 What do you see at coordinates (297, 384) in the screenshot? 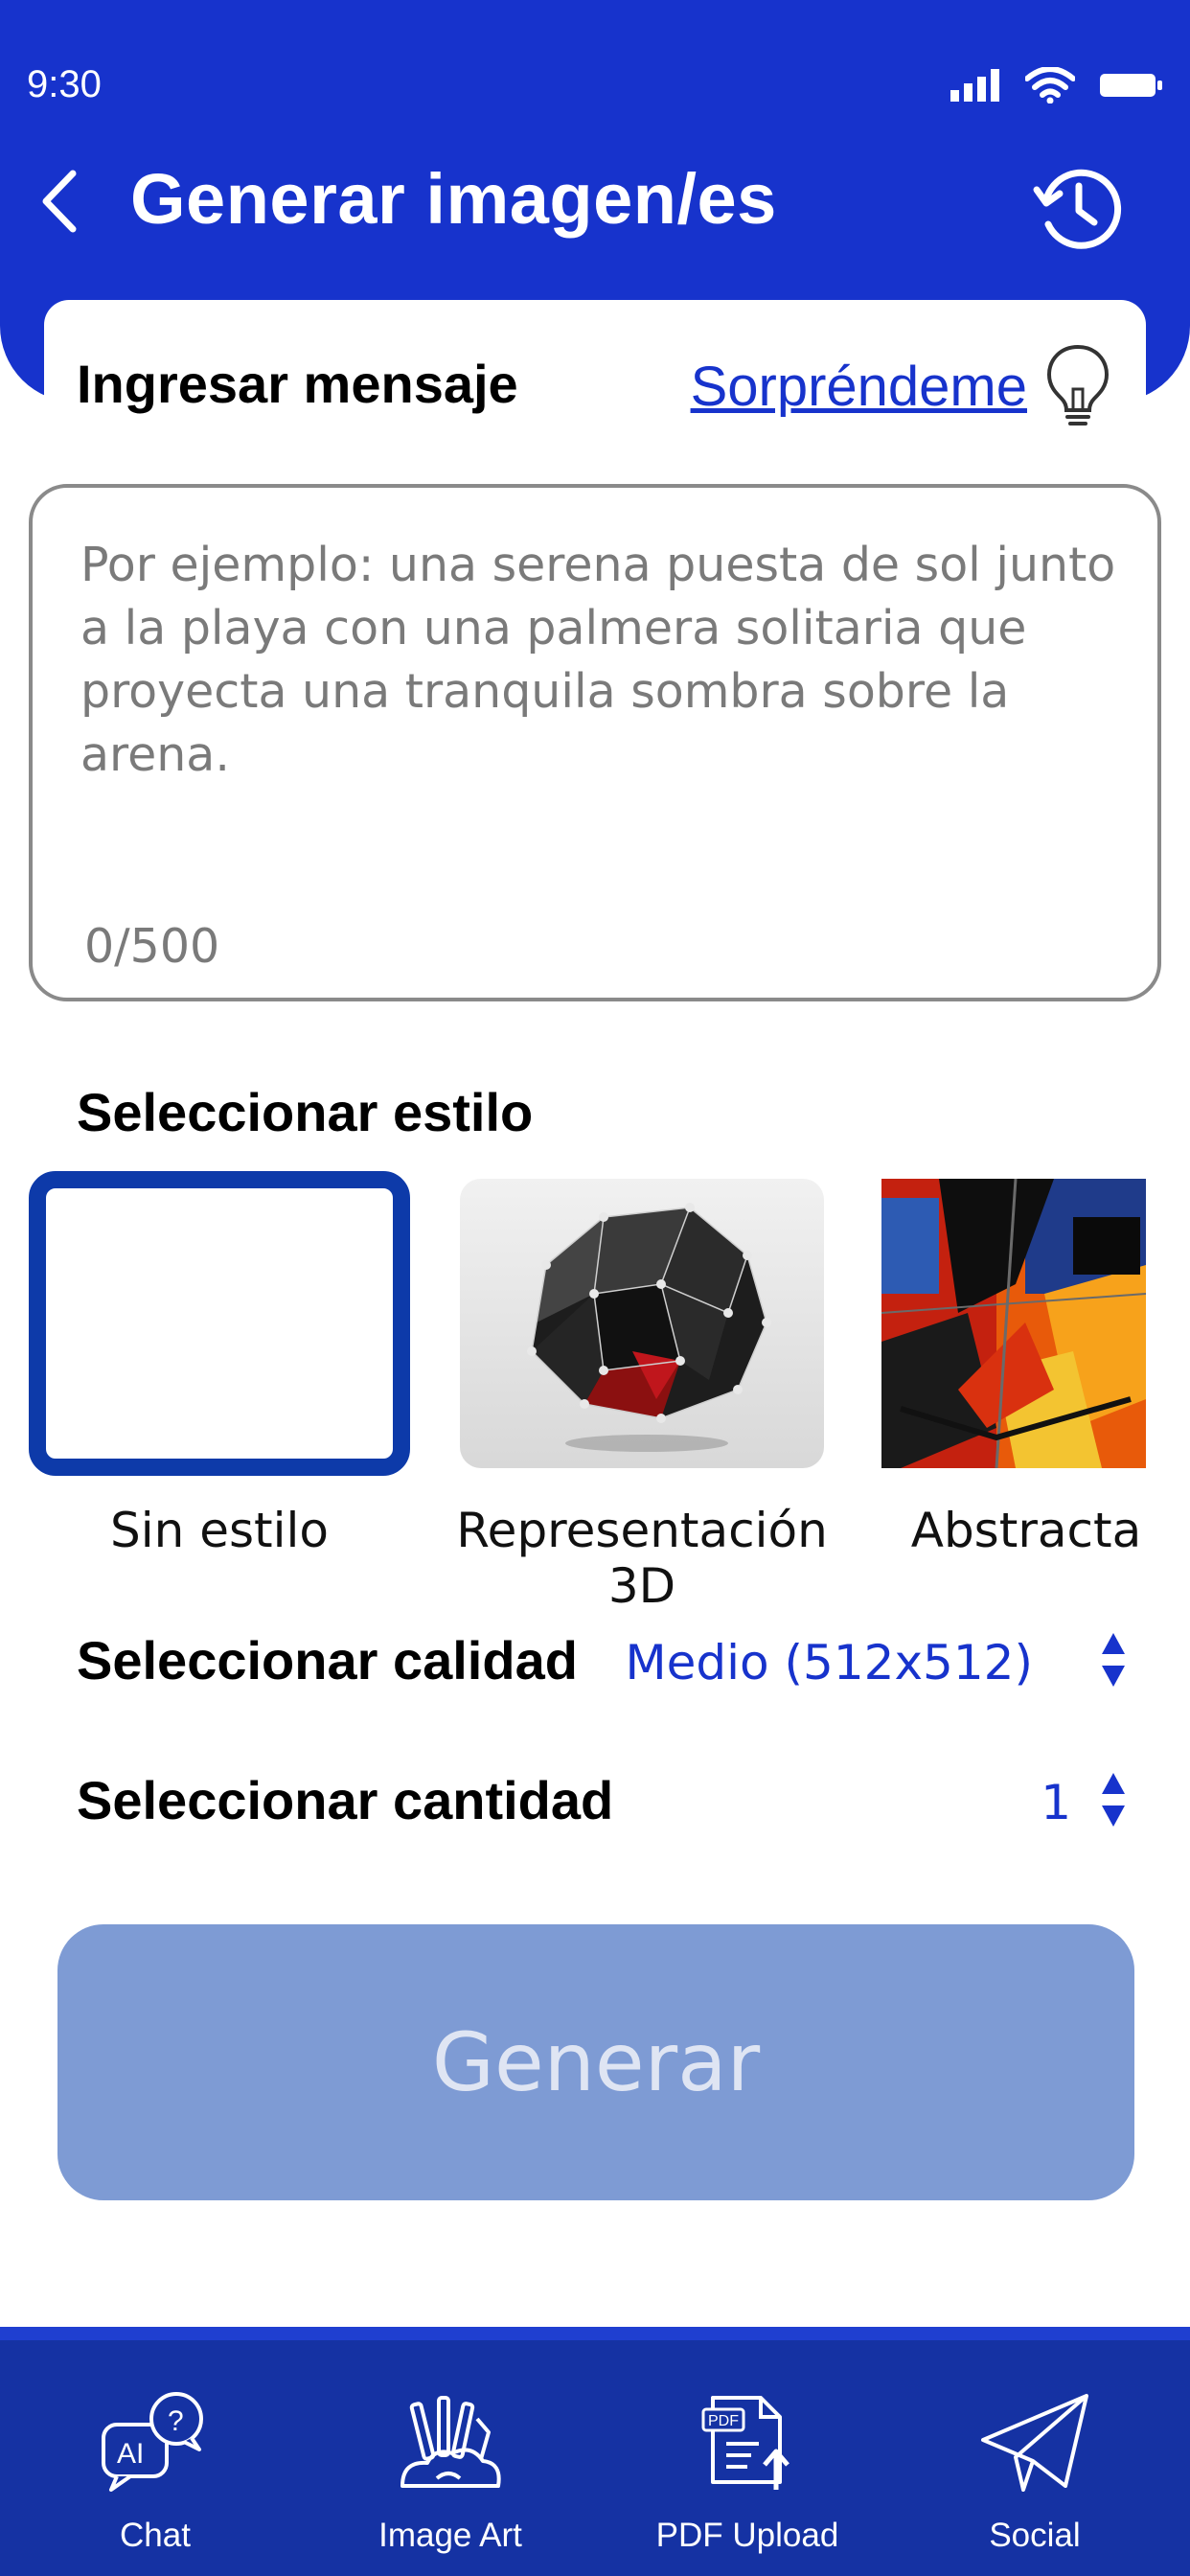
I see `message-label: Ingresar mensaje` at bounding box center [297, 384].